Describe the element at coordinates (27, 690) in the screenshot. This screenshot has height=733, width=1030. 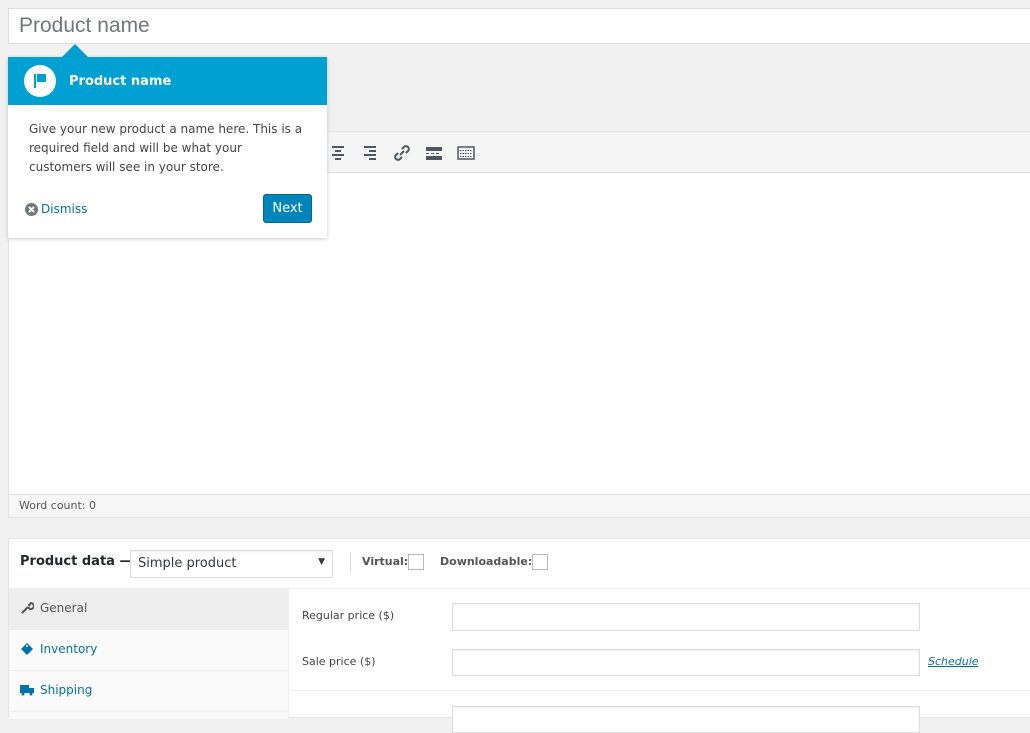
I see `truck-icon` at that location.